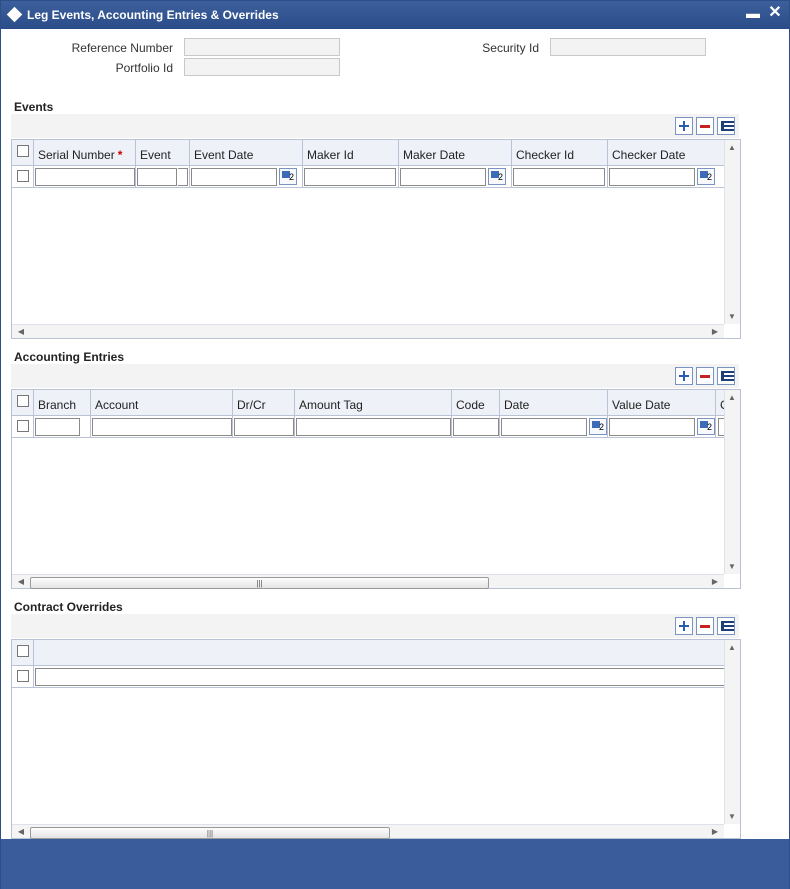 This screenshot has height=889, width=790. I want to click on override-input, so click(379, 677).